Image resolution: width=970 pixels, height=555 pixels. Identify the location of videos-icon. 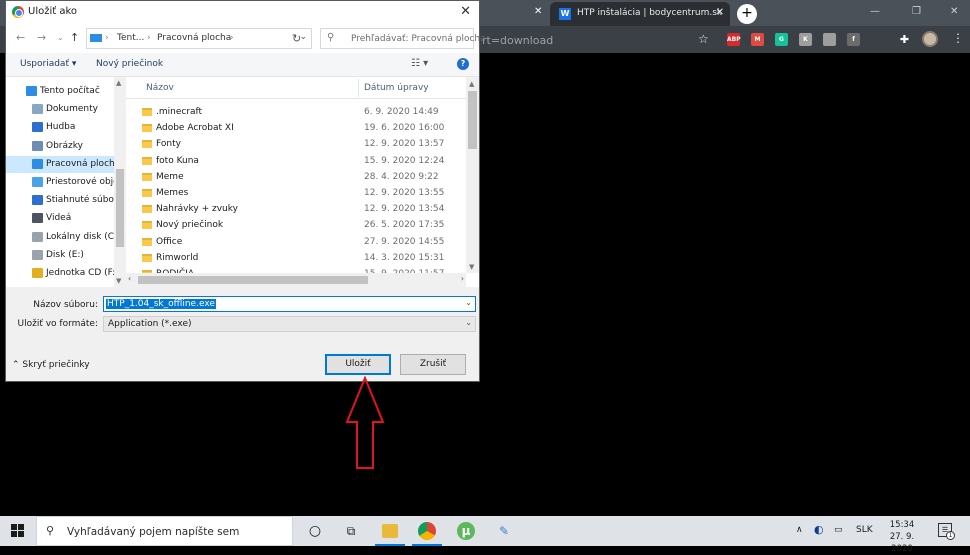
(37, 218).